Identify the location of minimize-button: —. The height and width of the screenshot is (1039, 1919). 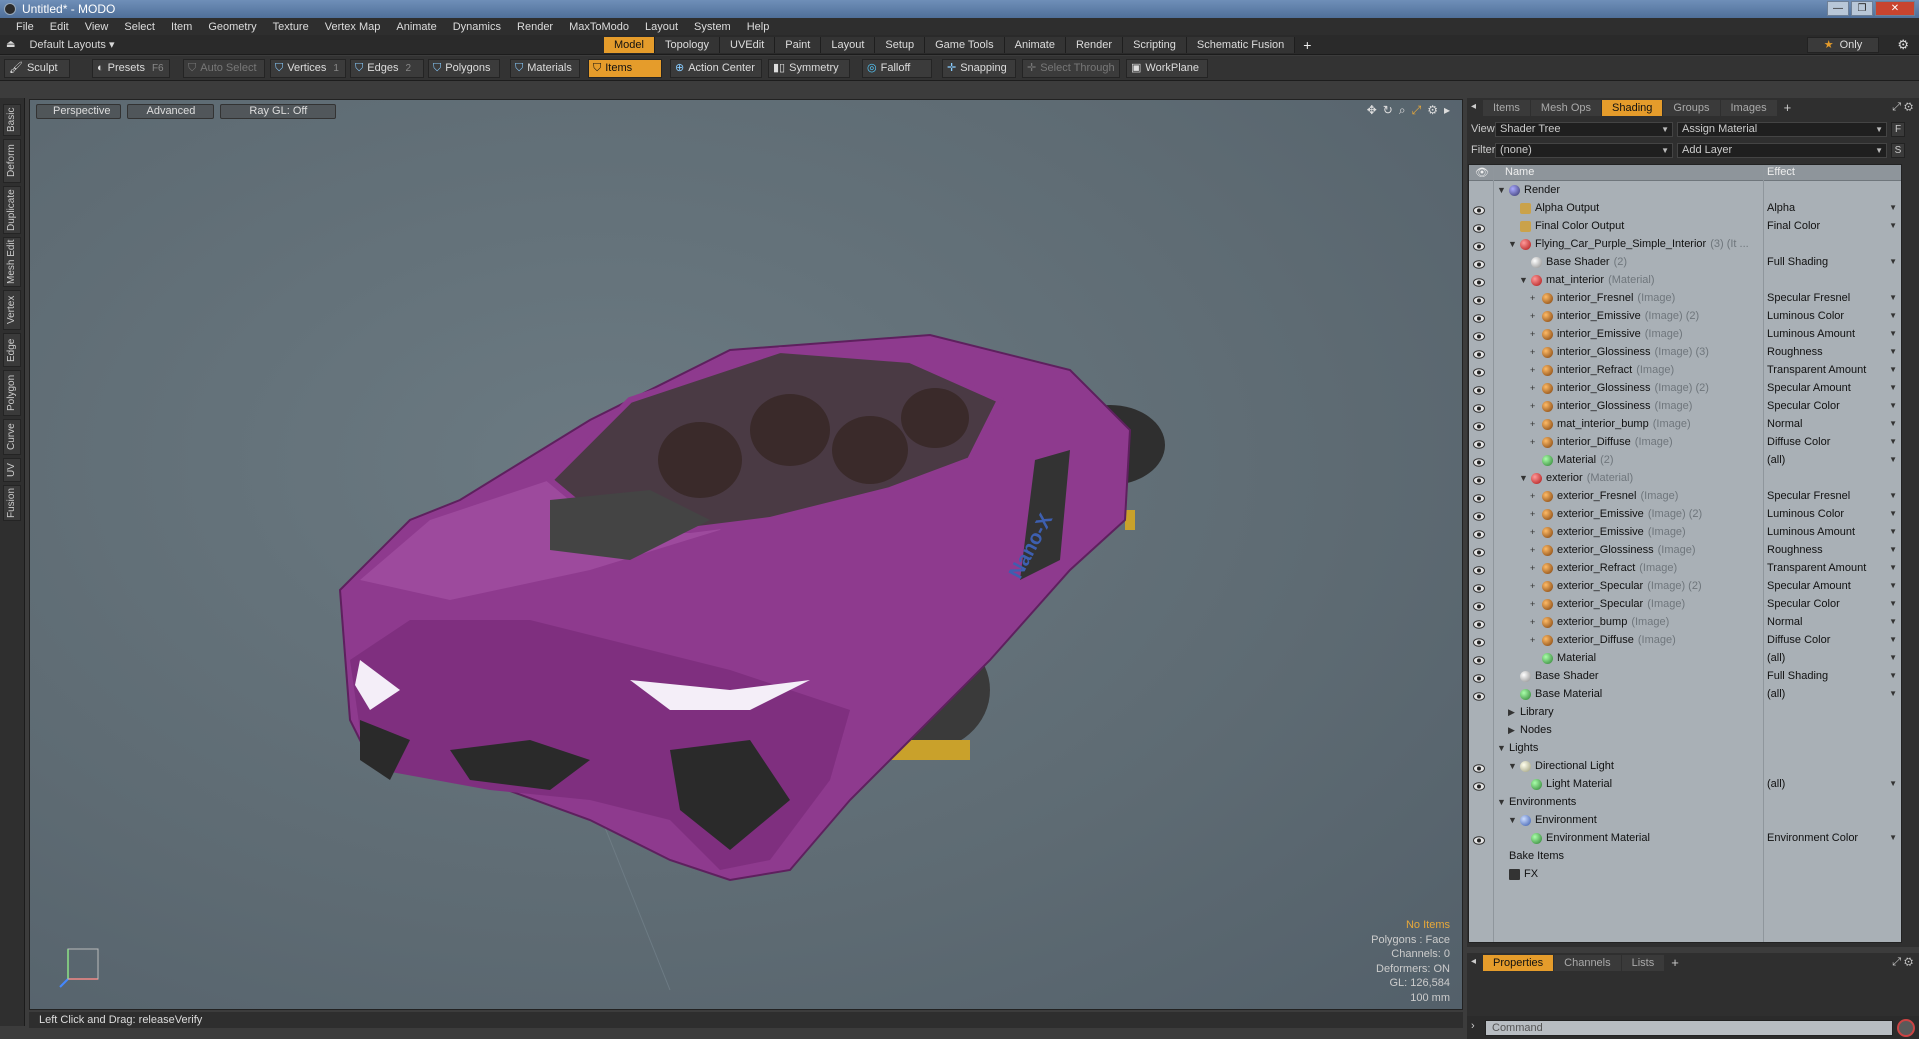
(1838, 8).